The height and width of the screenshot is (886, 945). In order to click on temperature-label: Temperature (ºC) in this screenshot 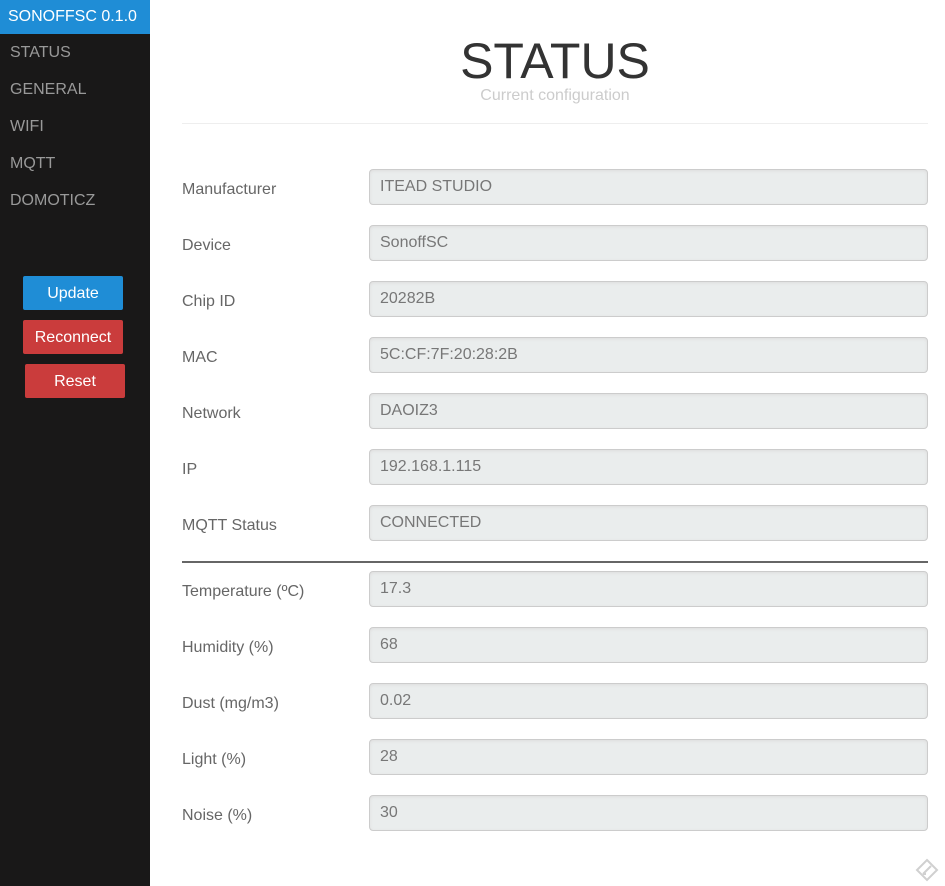, I will do `click(243, 591)`.